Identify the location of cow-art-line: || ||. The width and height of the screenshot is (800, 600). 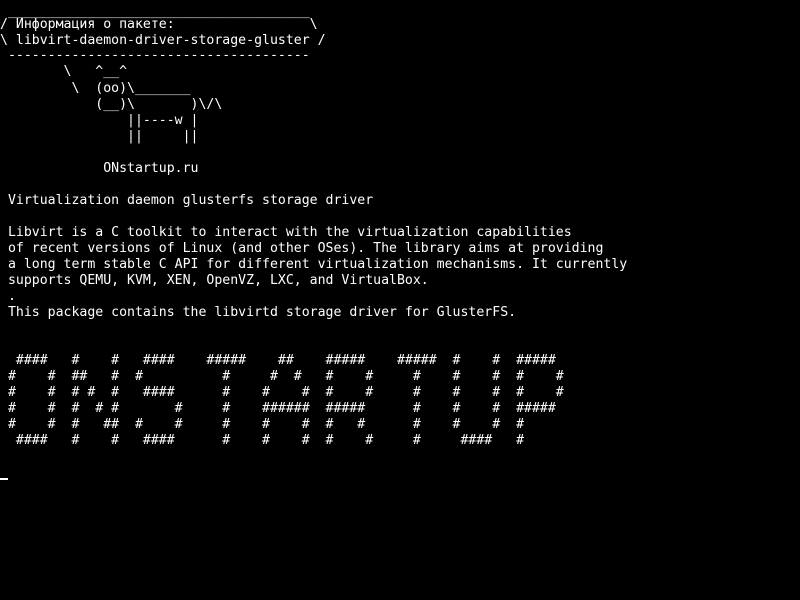
(99, 136).